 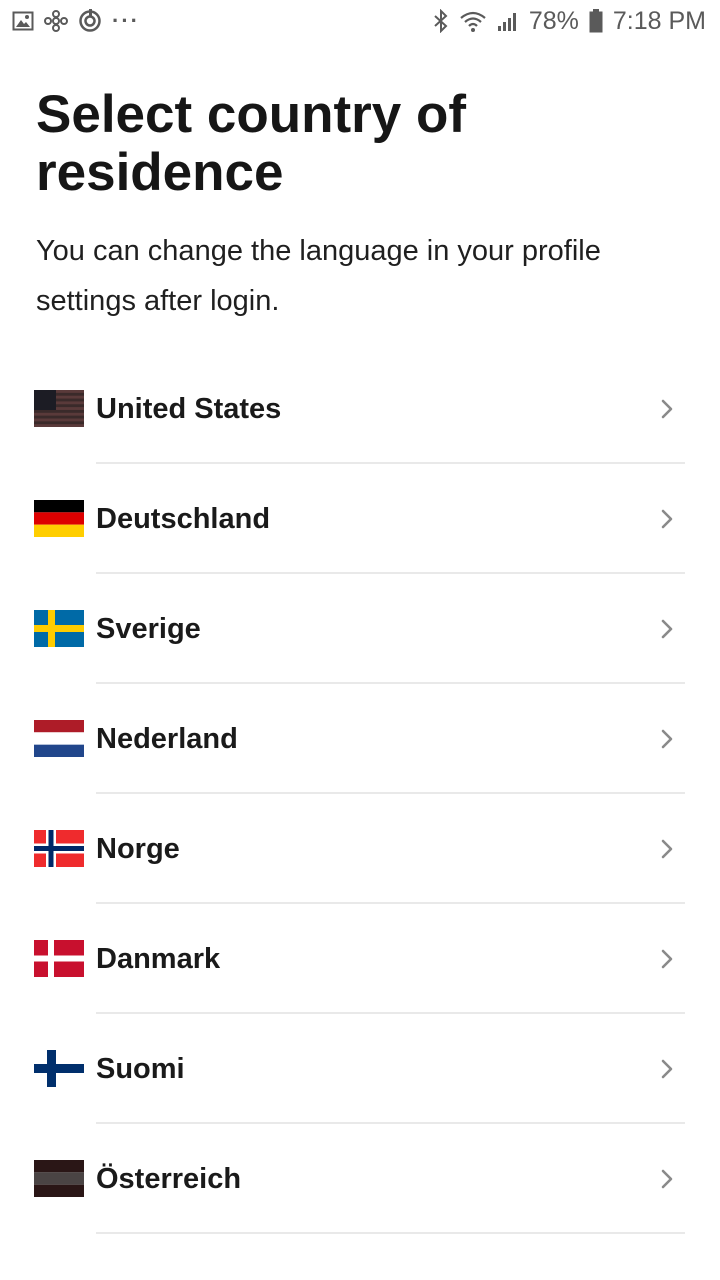 What do you see at coordinates (59, 848) in the screenshot?
I see `no-flag-icon` at bounding box center [59, 848].